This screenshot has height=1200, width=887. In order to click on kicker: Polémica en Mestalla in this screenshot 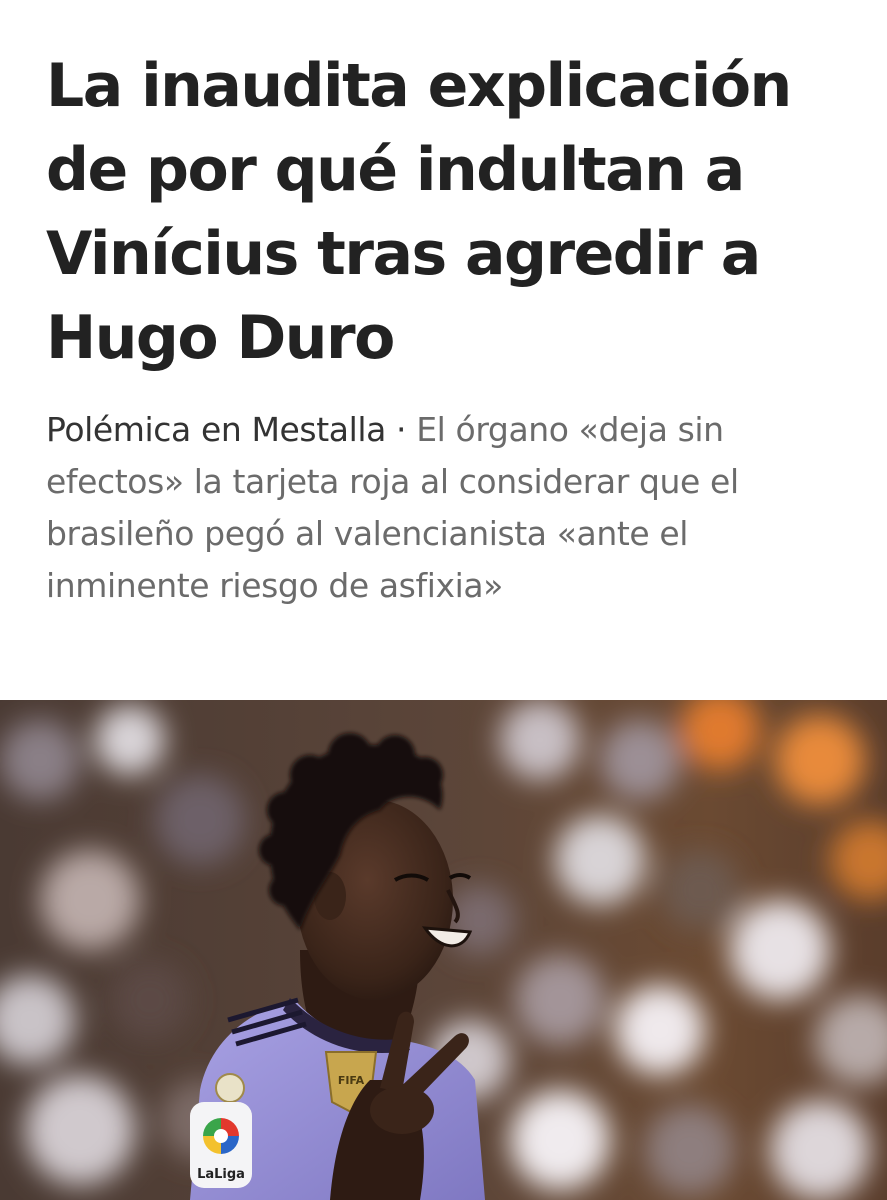, I will do `click(216, 429)`.